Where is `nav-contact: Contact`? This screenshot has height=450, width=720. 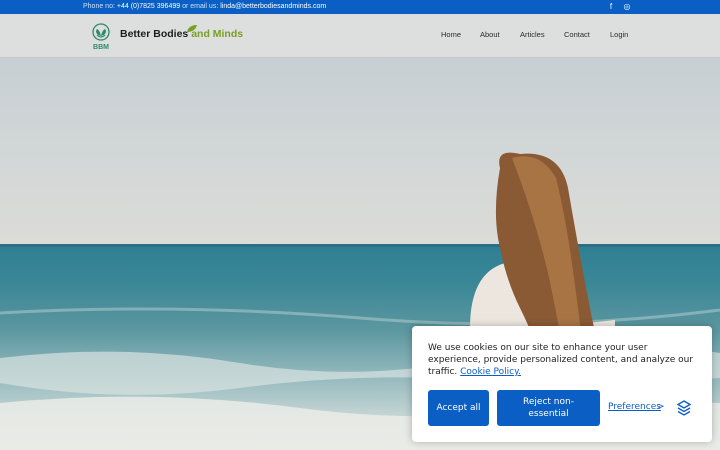
nav-contact: Contact is located at coordinates (577, 34).